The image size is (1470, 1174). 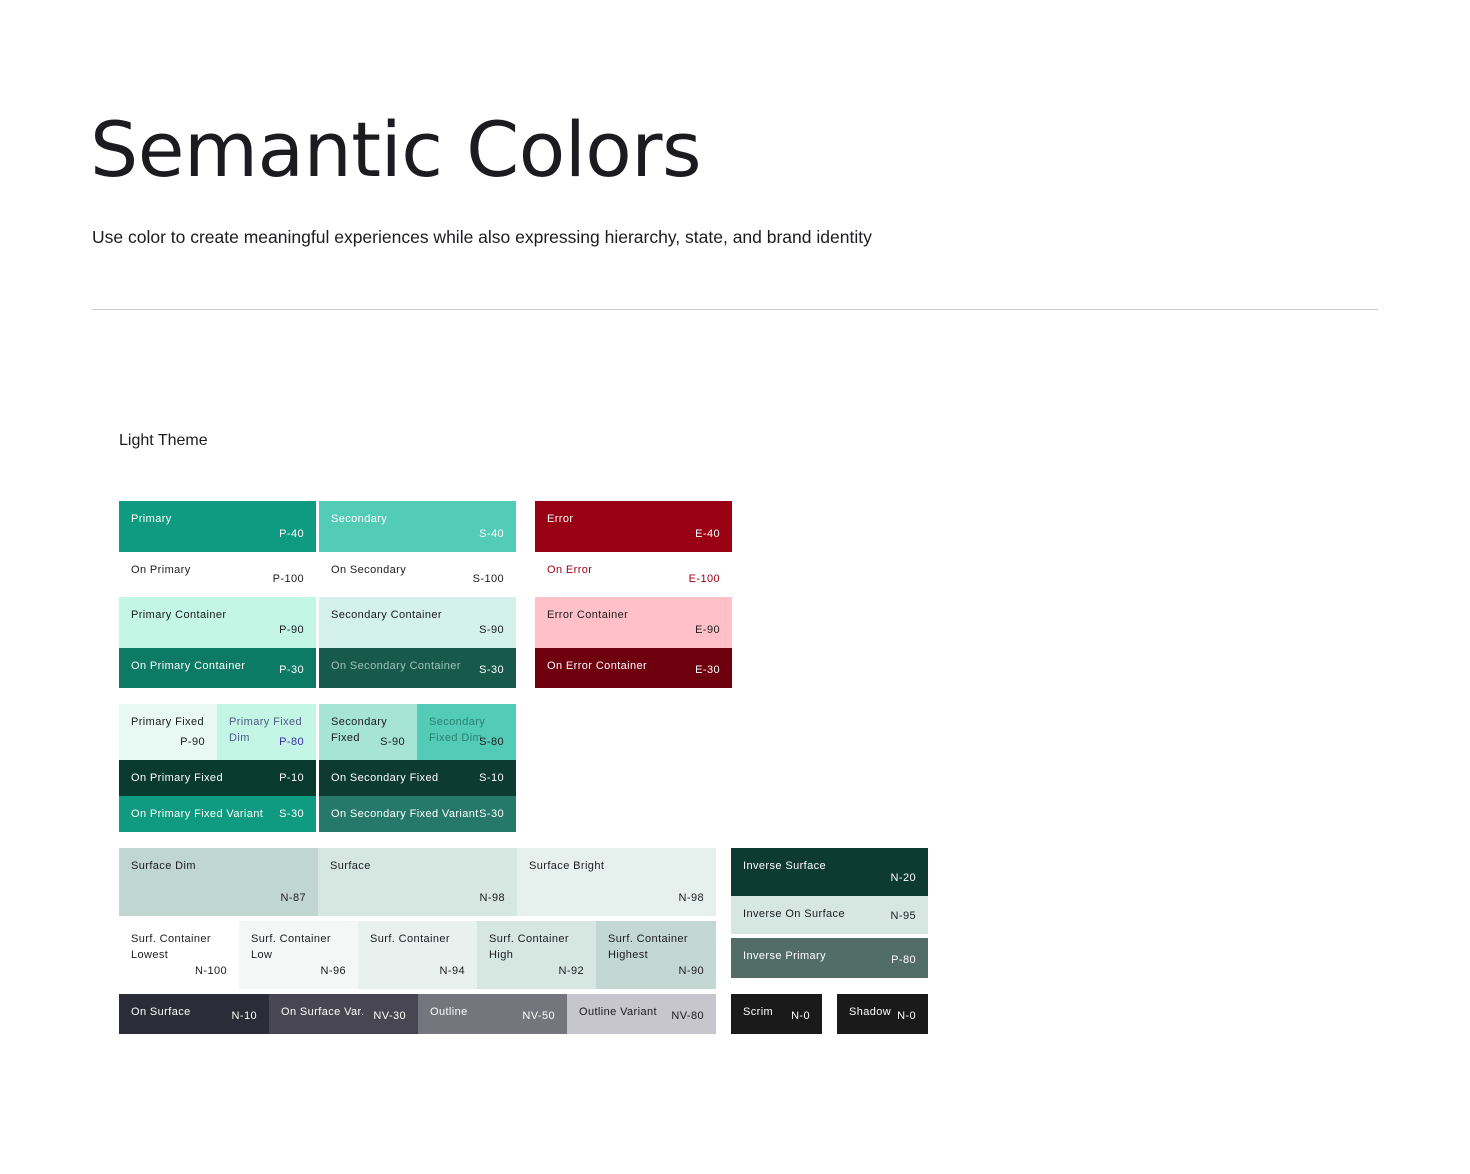 I want to click on swatch-tone: N-100, so click(x=211, y=971).